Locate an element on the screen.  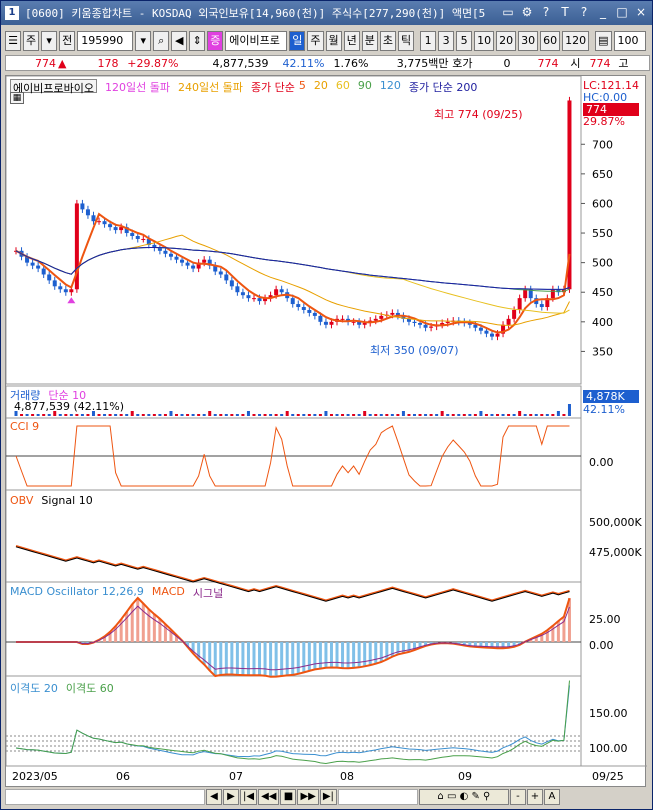
chart-scroll-track is located at coordinates (105, 797).